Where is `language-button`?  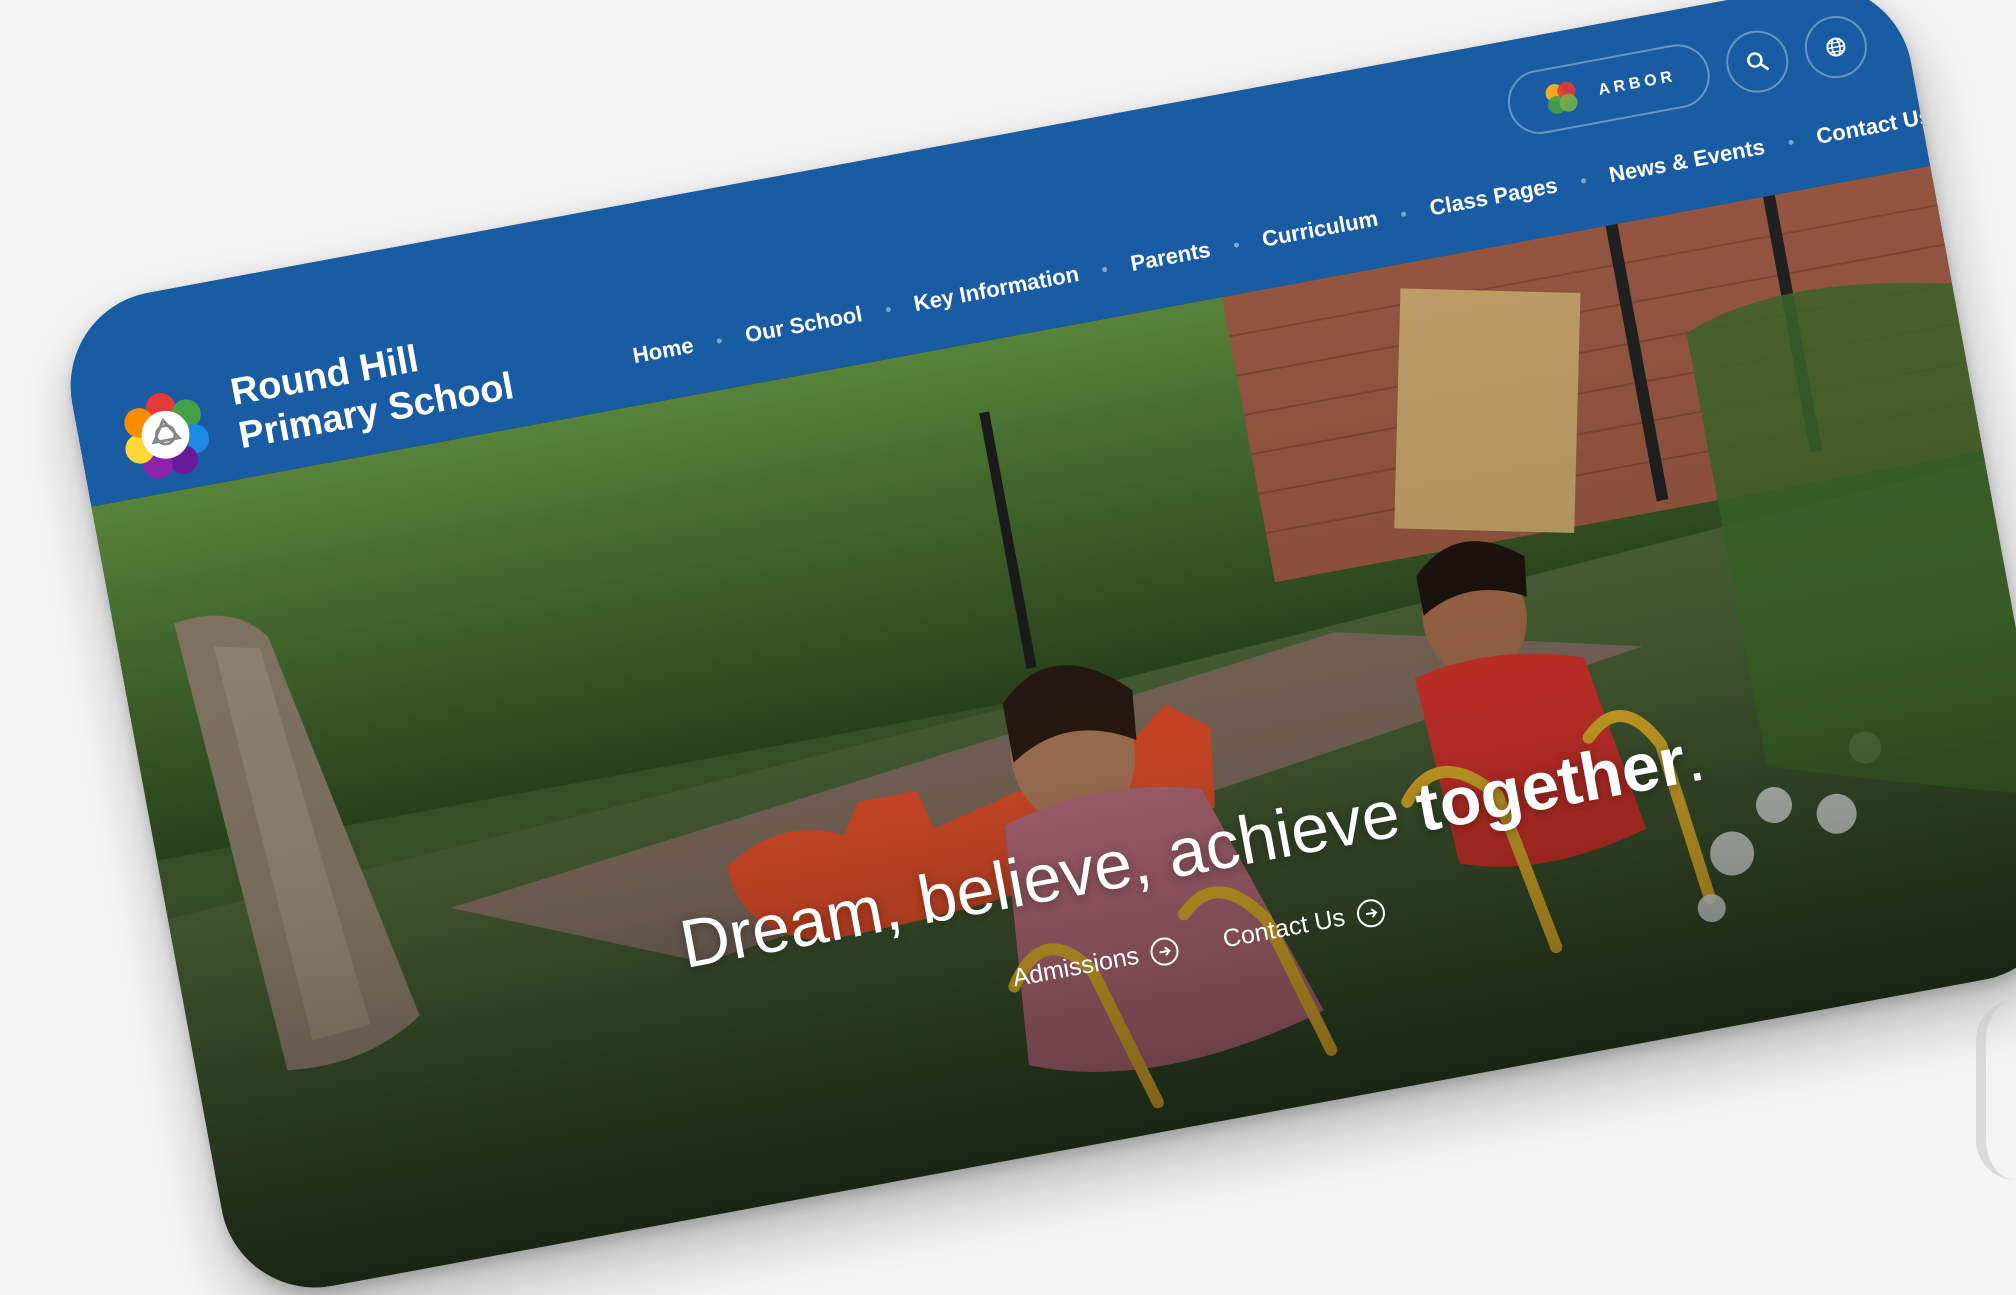
language-button is located at coordinates (1836, 47).